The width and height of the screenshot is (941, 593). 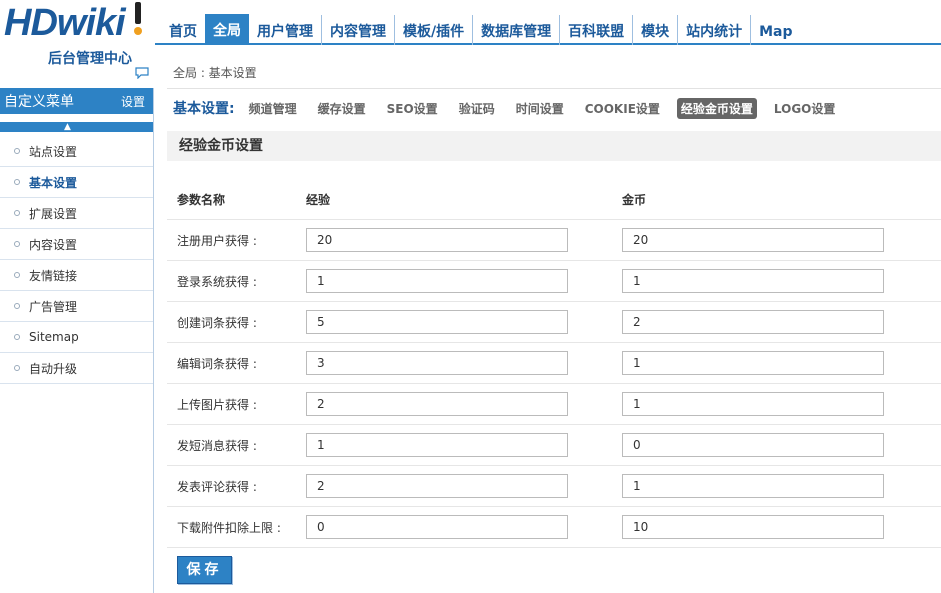 I want to click on column-header-gold: 金币, so click(x=634, y=200).